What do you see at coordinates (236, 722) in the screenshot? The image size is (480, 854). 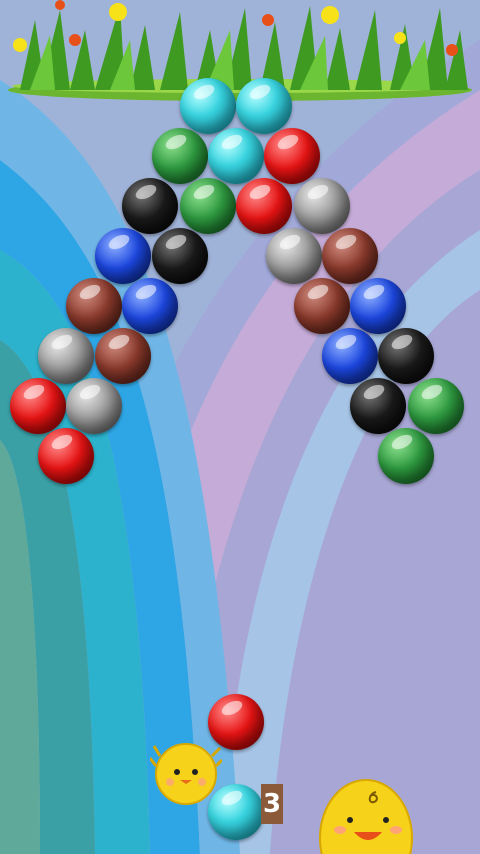 I see `loaded-bubble` at bounding box center [236, 722].